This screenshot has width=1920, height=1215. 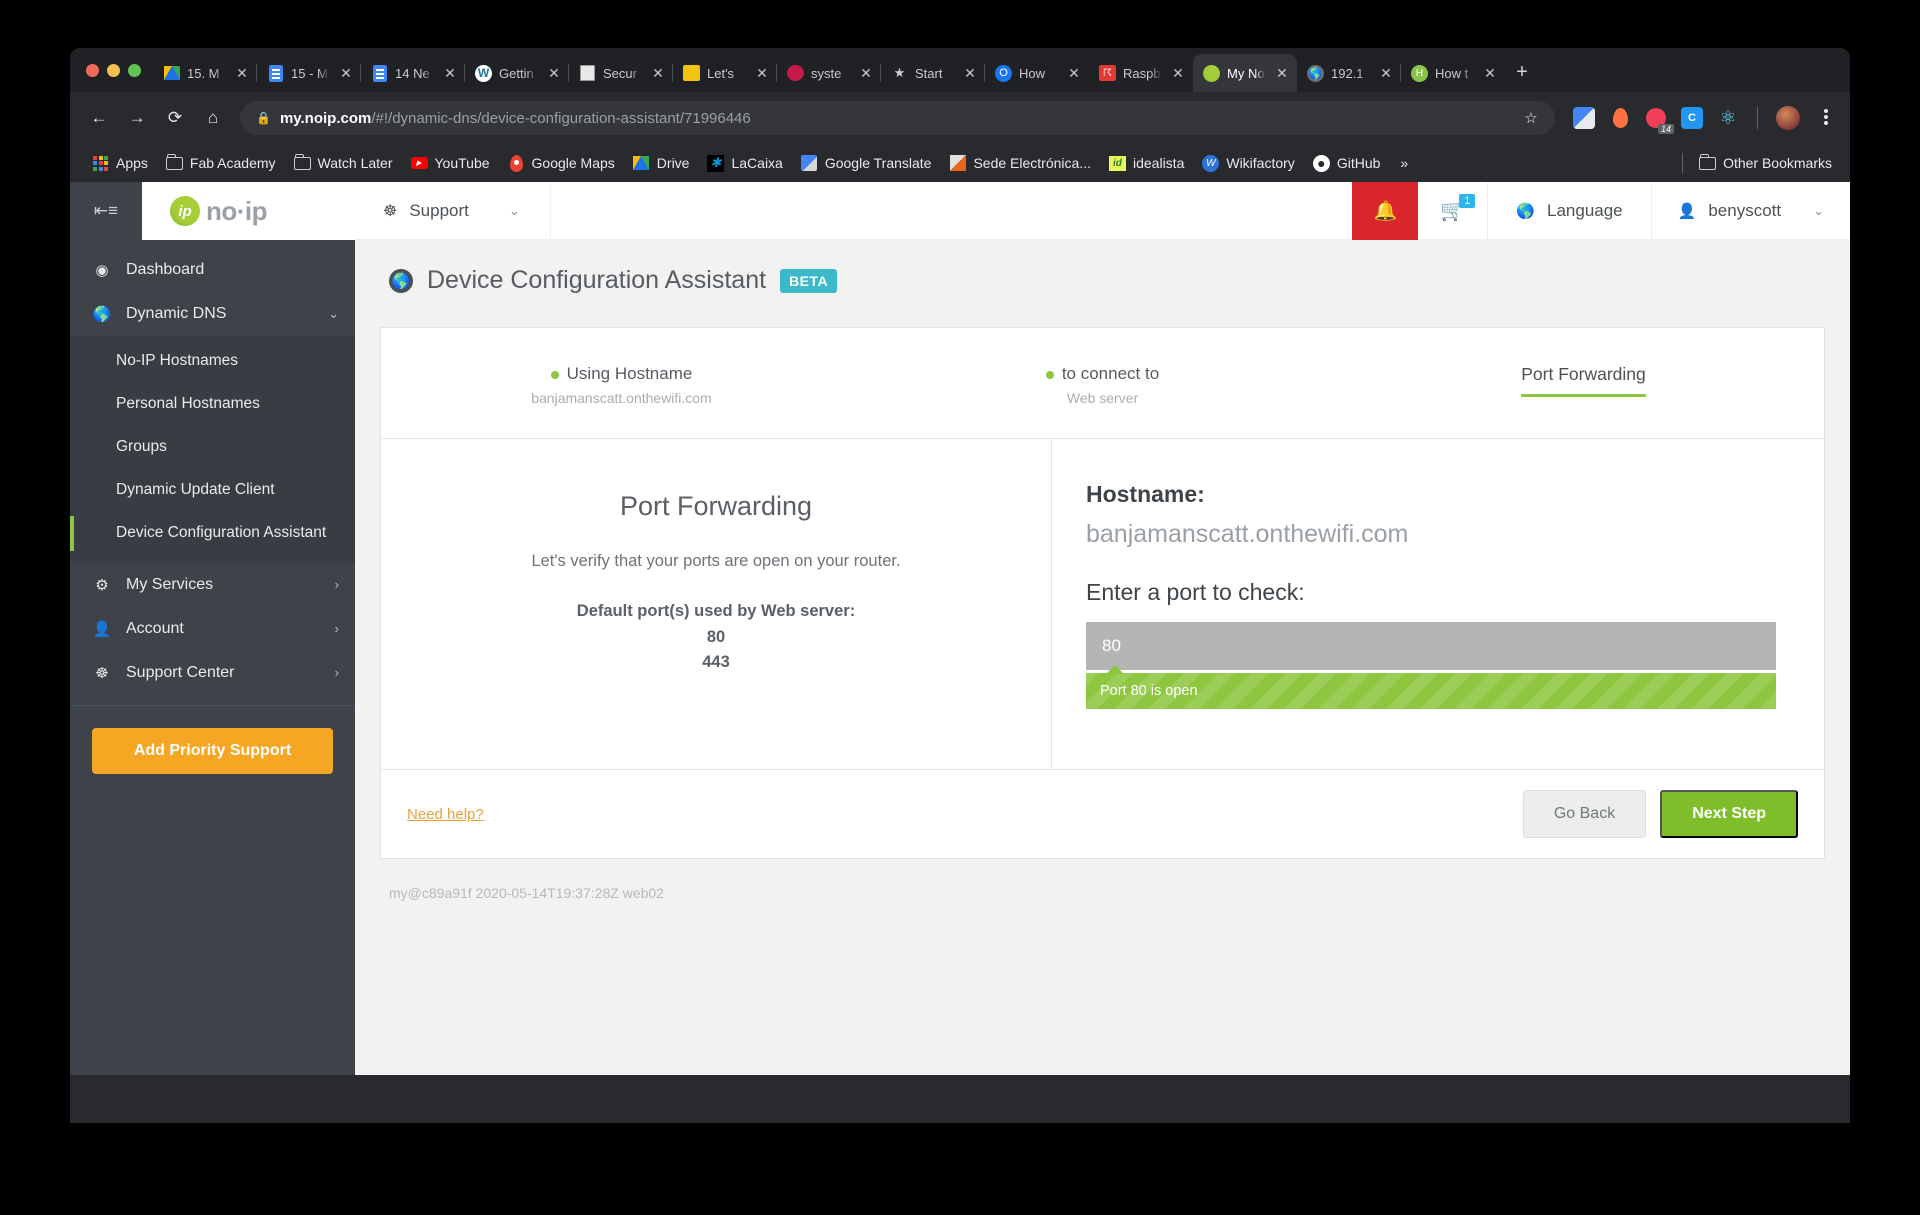 What do you see at coordinates (1818, 210) in the screenshot?
I see `chevron-down-icon: ⌄` at bounding box center [1818, 210].